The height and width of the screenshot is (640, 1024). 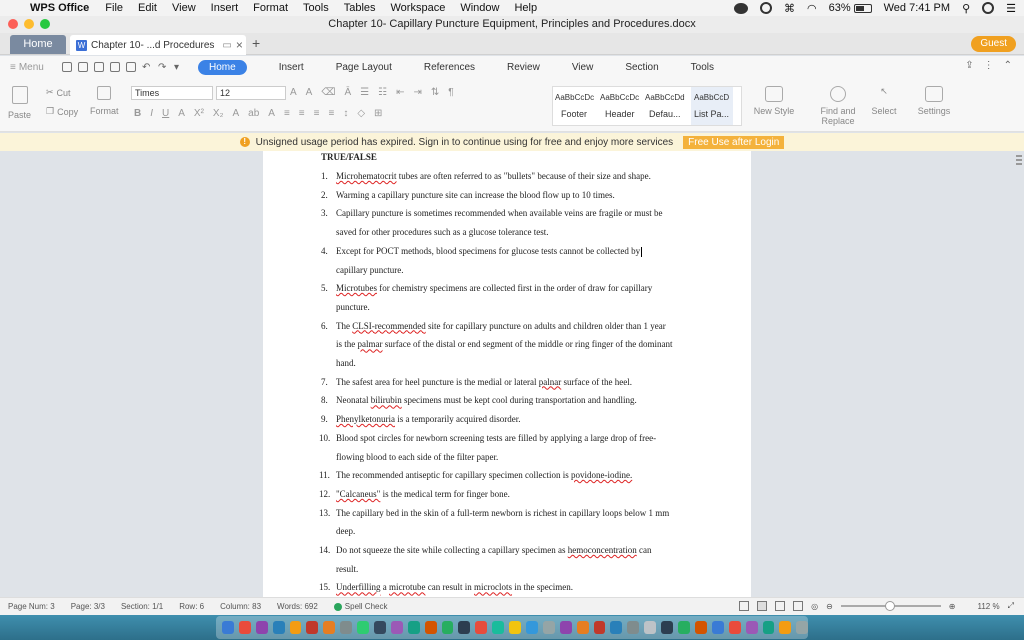 I want to click on shrink-font-icon: A, so click(x=309, y=92).